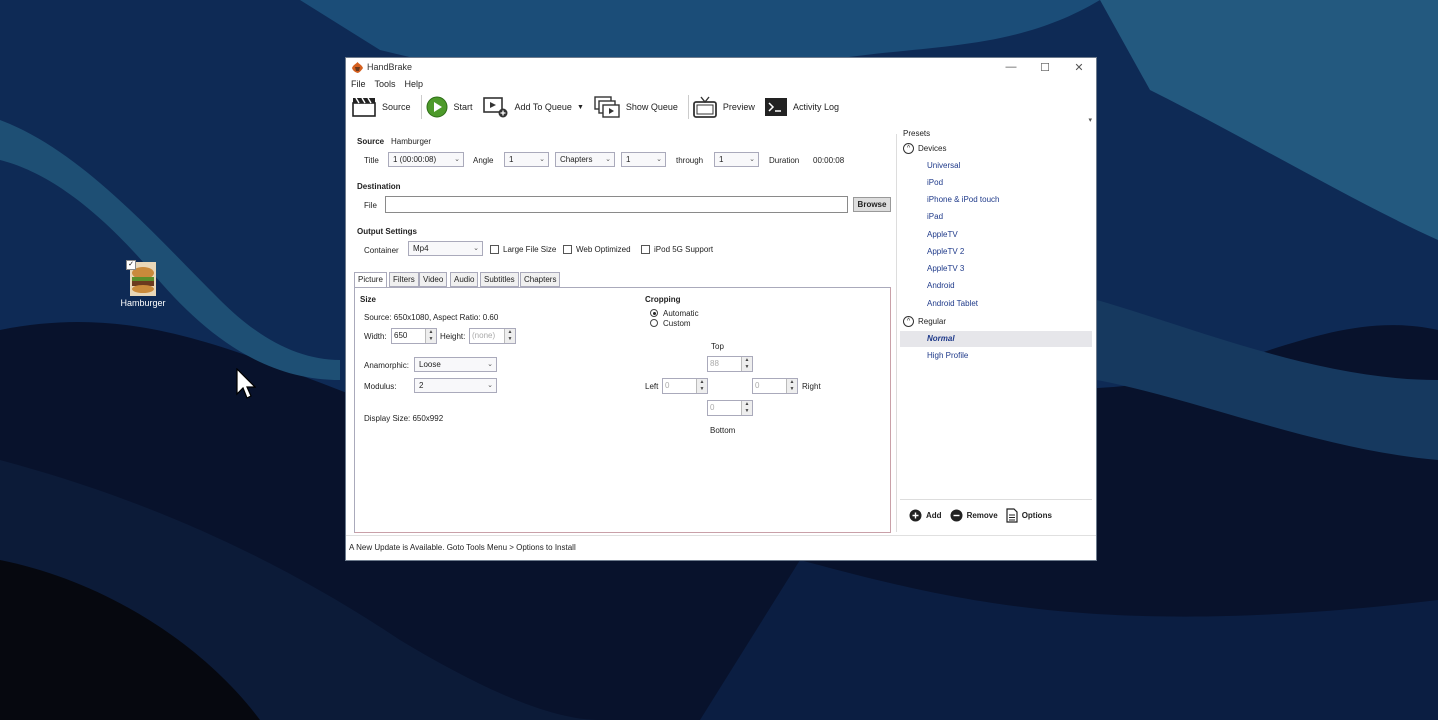  What do you see at coordinates (935, 182) in the screenshot?
I see `preset-ipod: iPod` at bounding box center [935, 182].